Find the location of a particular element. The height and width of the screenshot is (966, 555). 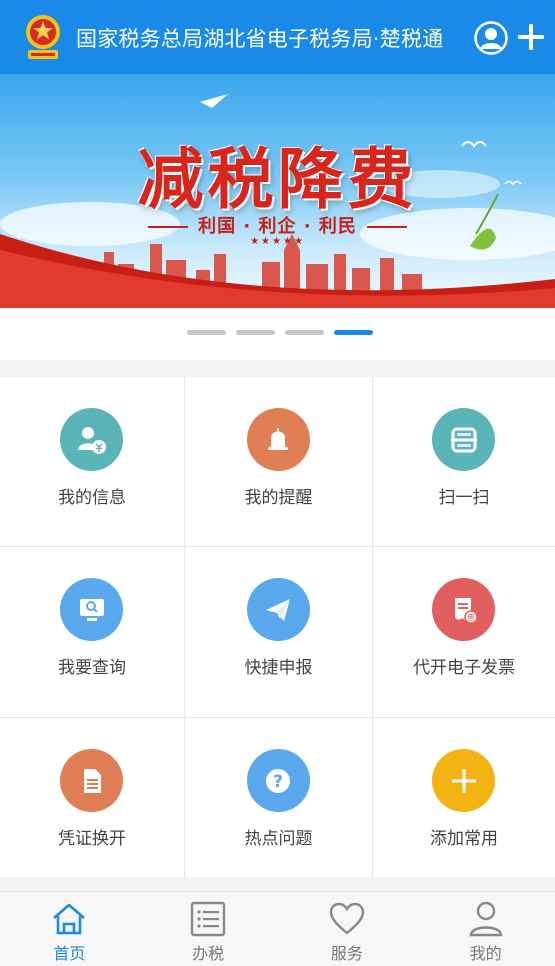

grid-item-quick-declare: 快捷申报 is located at coordinates (279, 632).